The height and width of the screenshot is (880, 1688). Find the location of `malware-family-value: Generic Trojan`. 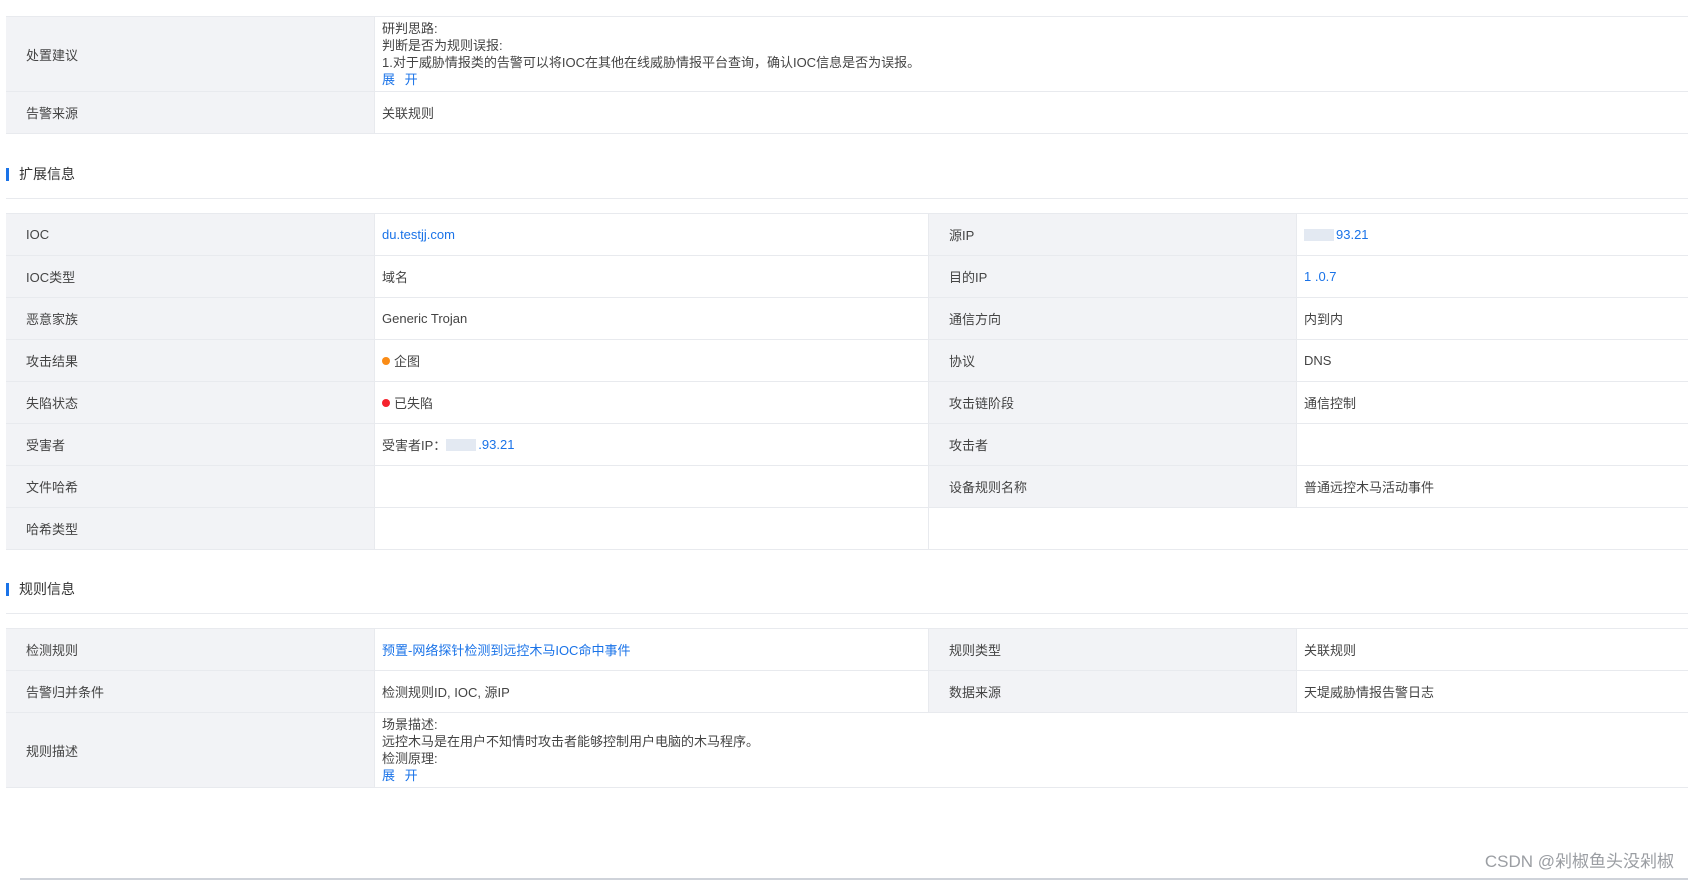

malware-family-value: Generic Trojan is located at coordinates (651, 318).